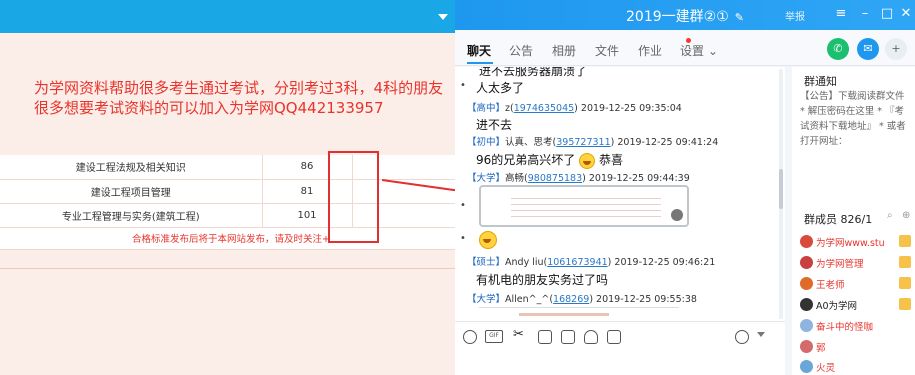 The height and width of the screenshot is (375, 915). I want to click on message-text: 进不去服务器崩溃了, so click(533, 72).